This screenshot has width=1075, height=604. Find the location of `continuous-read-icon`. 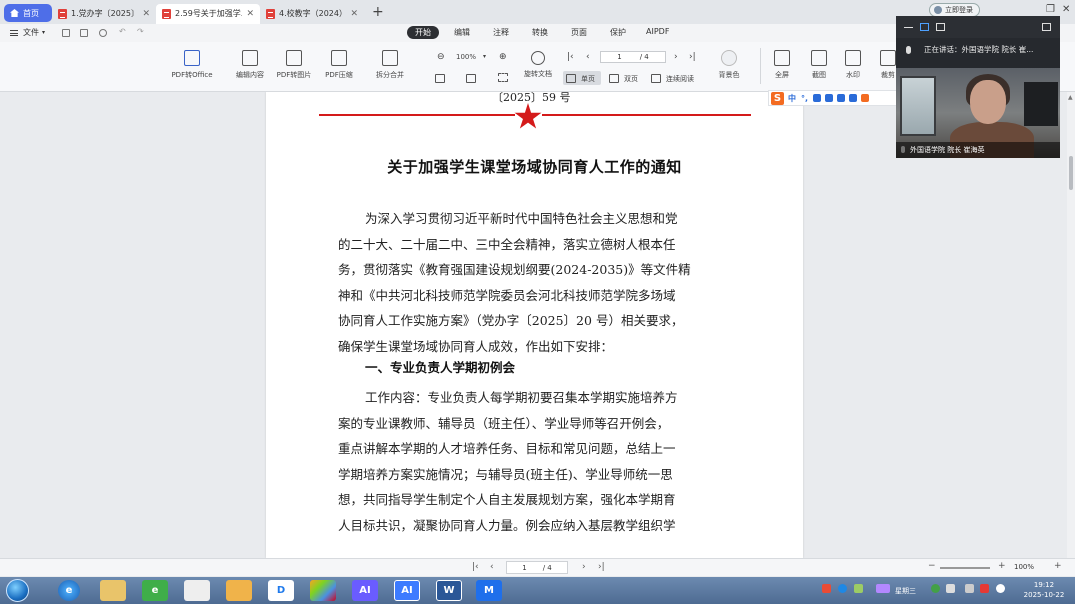

continuous-read-icon is located at coordinates (656, 78).